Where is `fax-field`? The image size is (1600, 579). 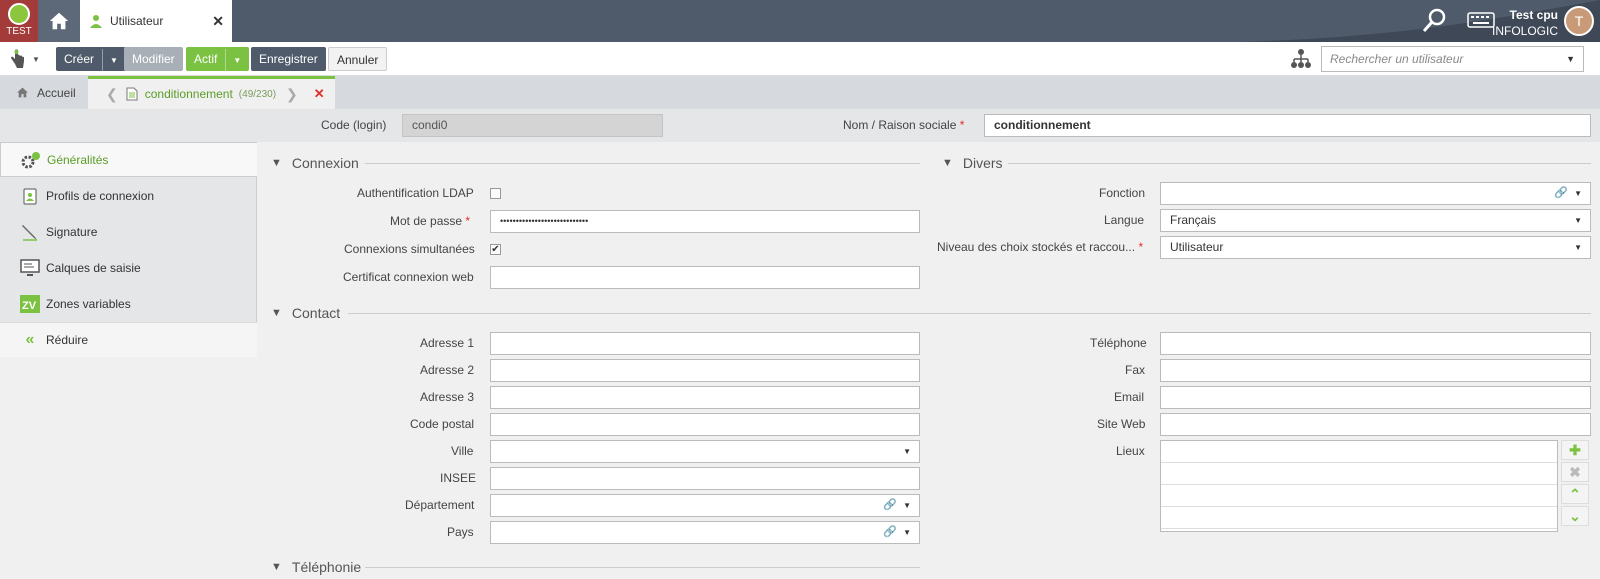
fax-field is located at coordinates (1375, 370).